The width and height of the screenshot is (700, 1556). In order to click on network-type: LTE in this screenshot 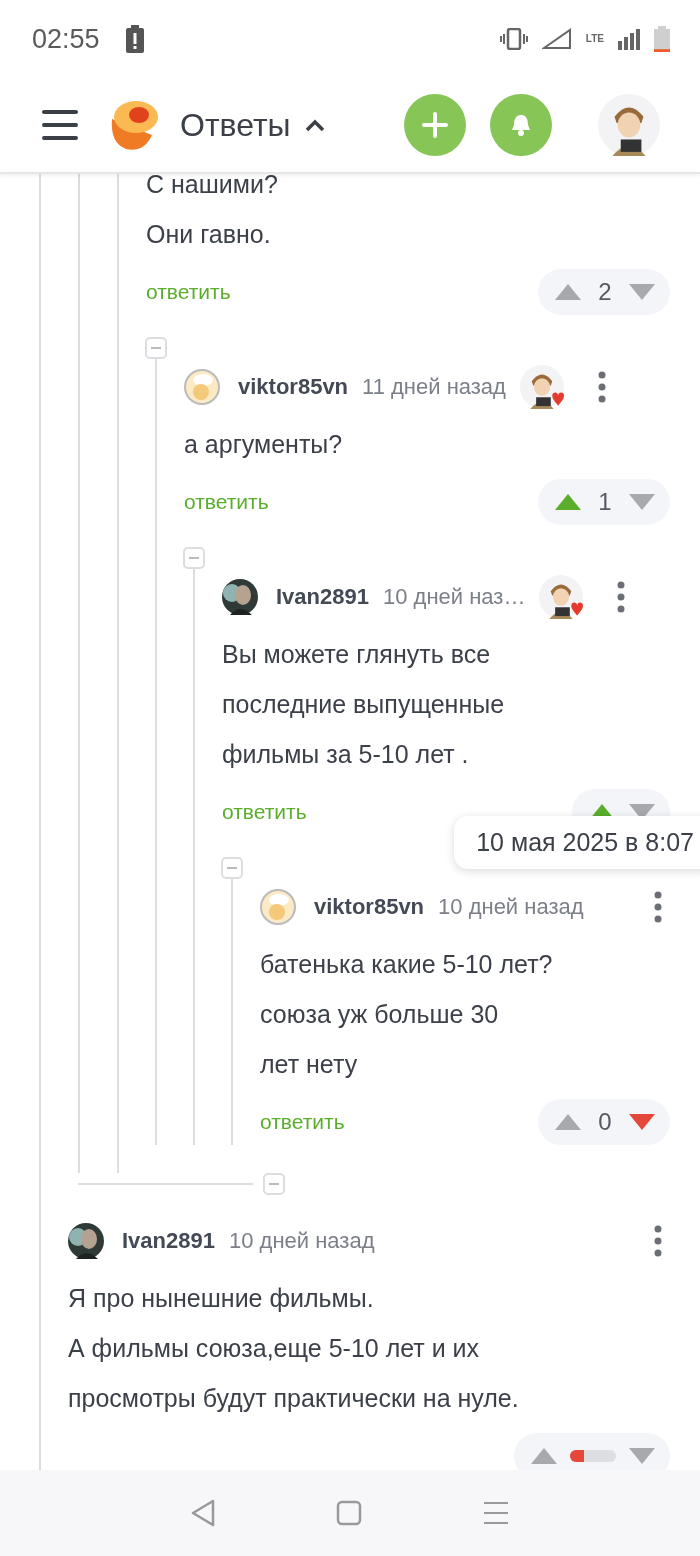, I will do `click(594, 39)`.